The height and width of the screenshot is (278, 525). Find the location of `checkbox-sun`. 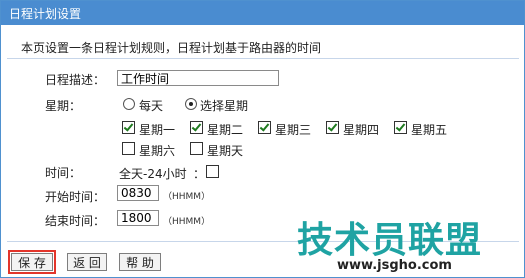

checkbox-sun is located at coordinates (196, 148).